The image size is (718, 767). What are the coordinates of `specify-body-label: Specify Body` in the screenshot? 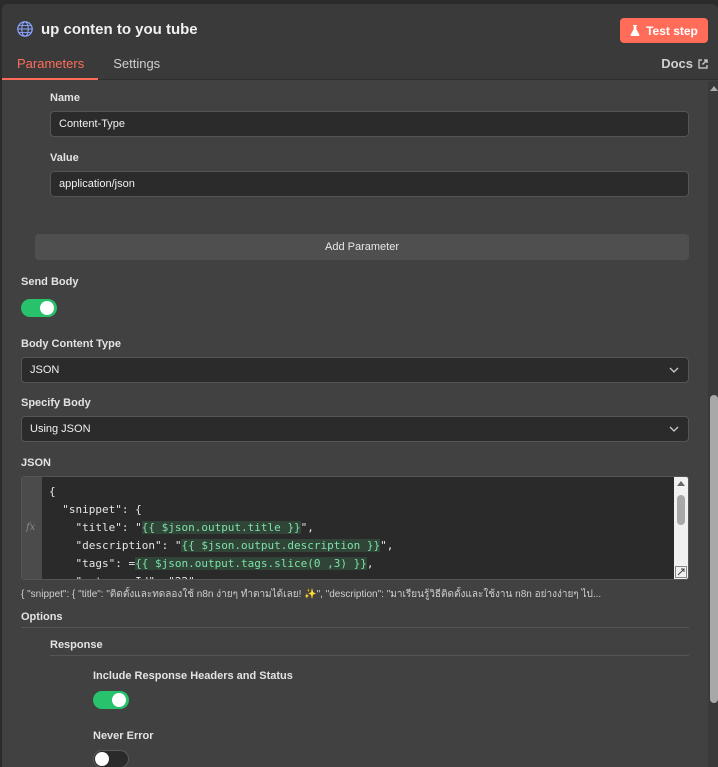 It's located at (56, 403).